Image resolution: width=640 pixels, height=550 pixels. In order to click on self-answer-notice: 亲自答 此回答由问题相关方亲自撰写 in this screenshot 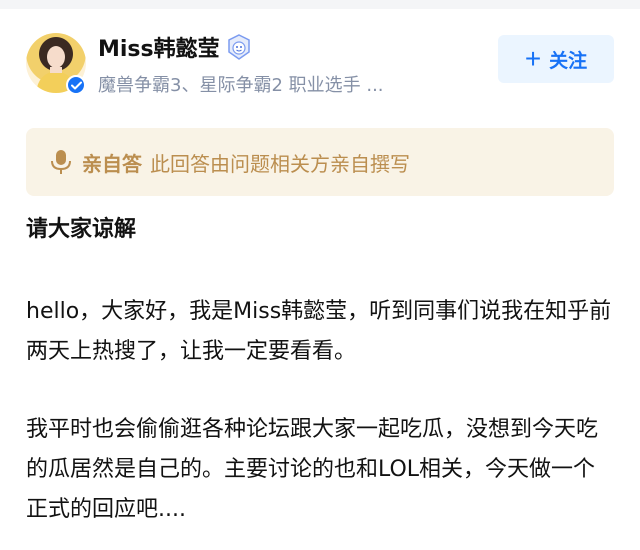, I will do `click(320, 162)`.